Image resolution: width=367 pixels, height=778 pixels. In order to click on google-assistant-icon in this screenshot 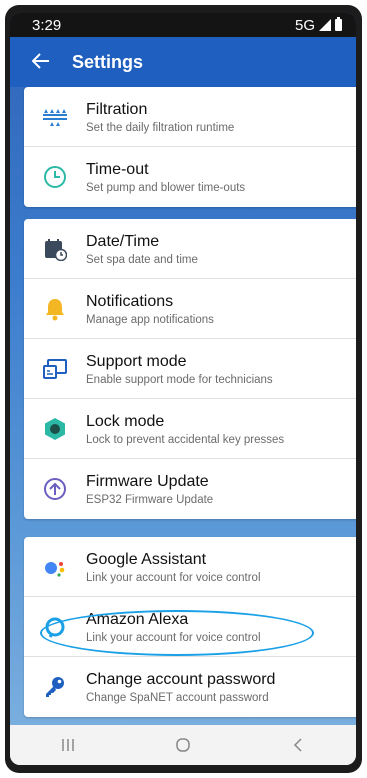, I will do `click(55, 567)`.